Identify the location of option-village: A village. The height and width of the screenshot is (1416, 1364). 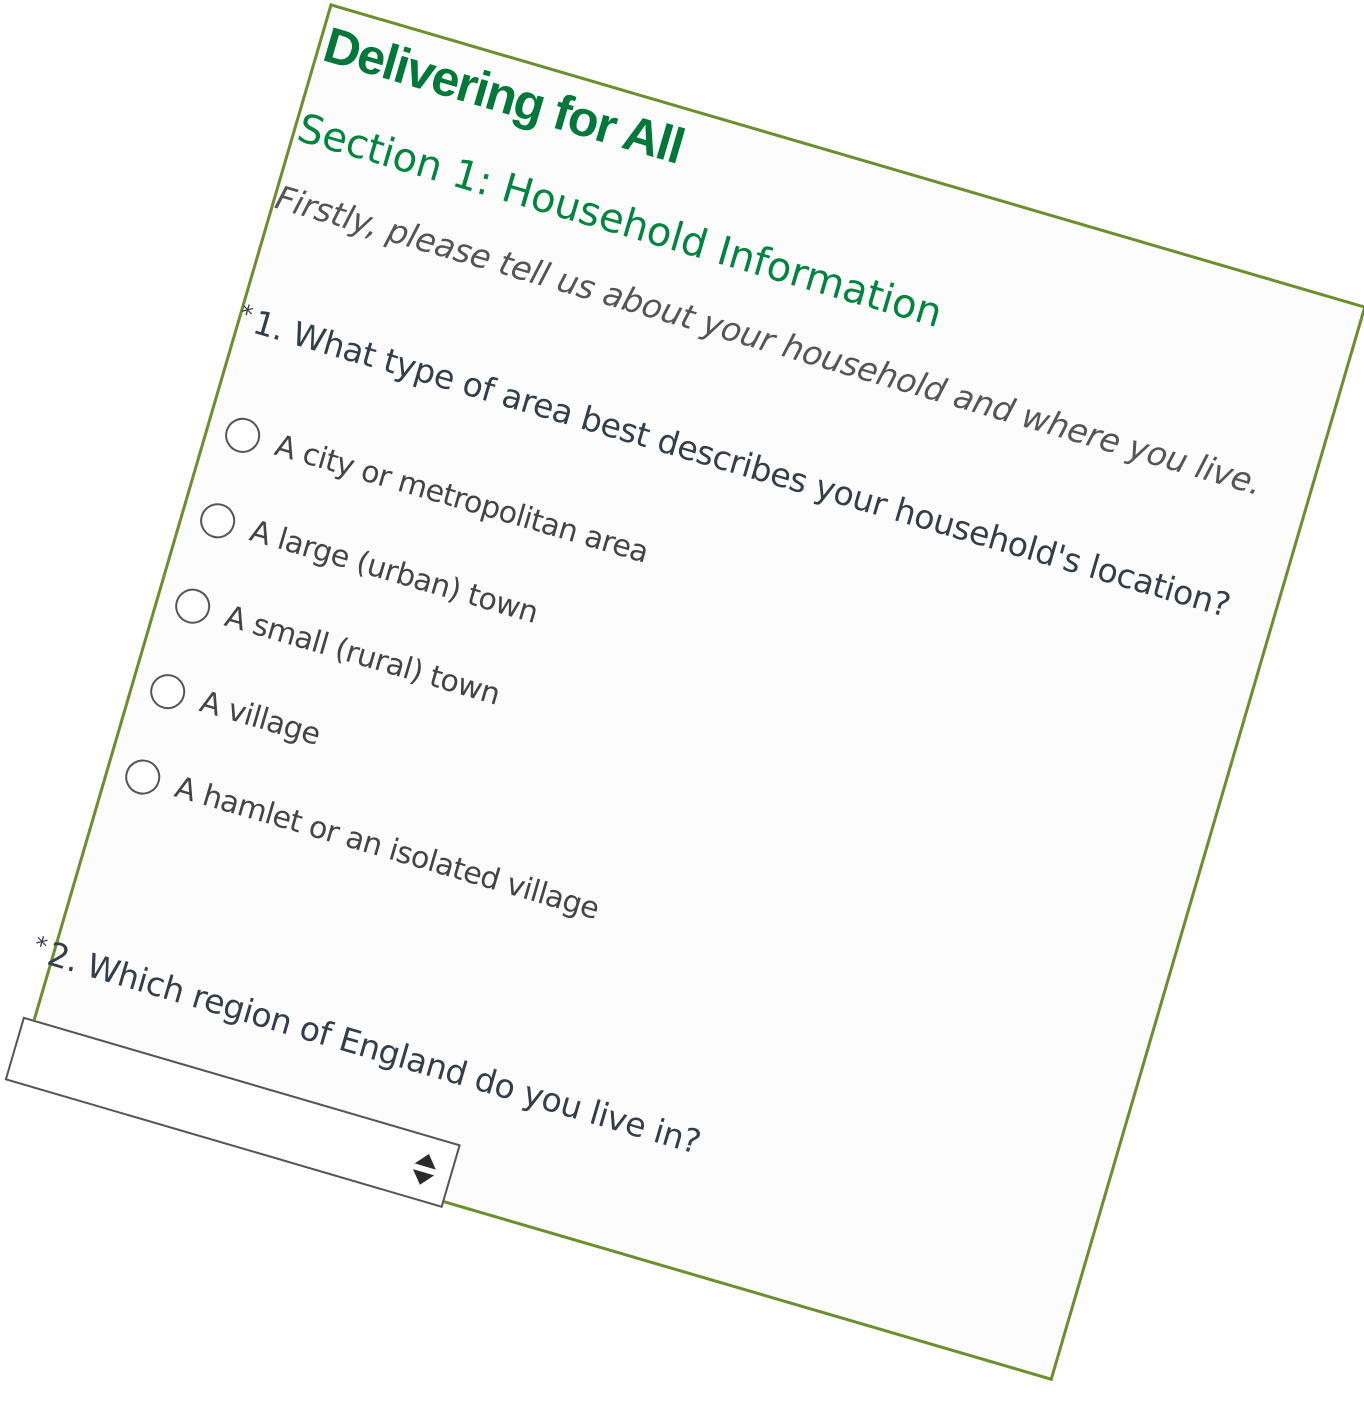
(235, 710).